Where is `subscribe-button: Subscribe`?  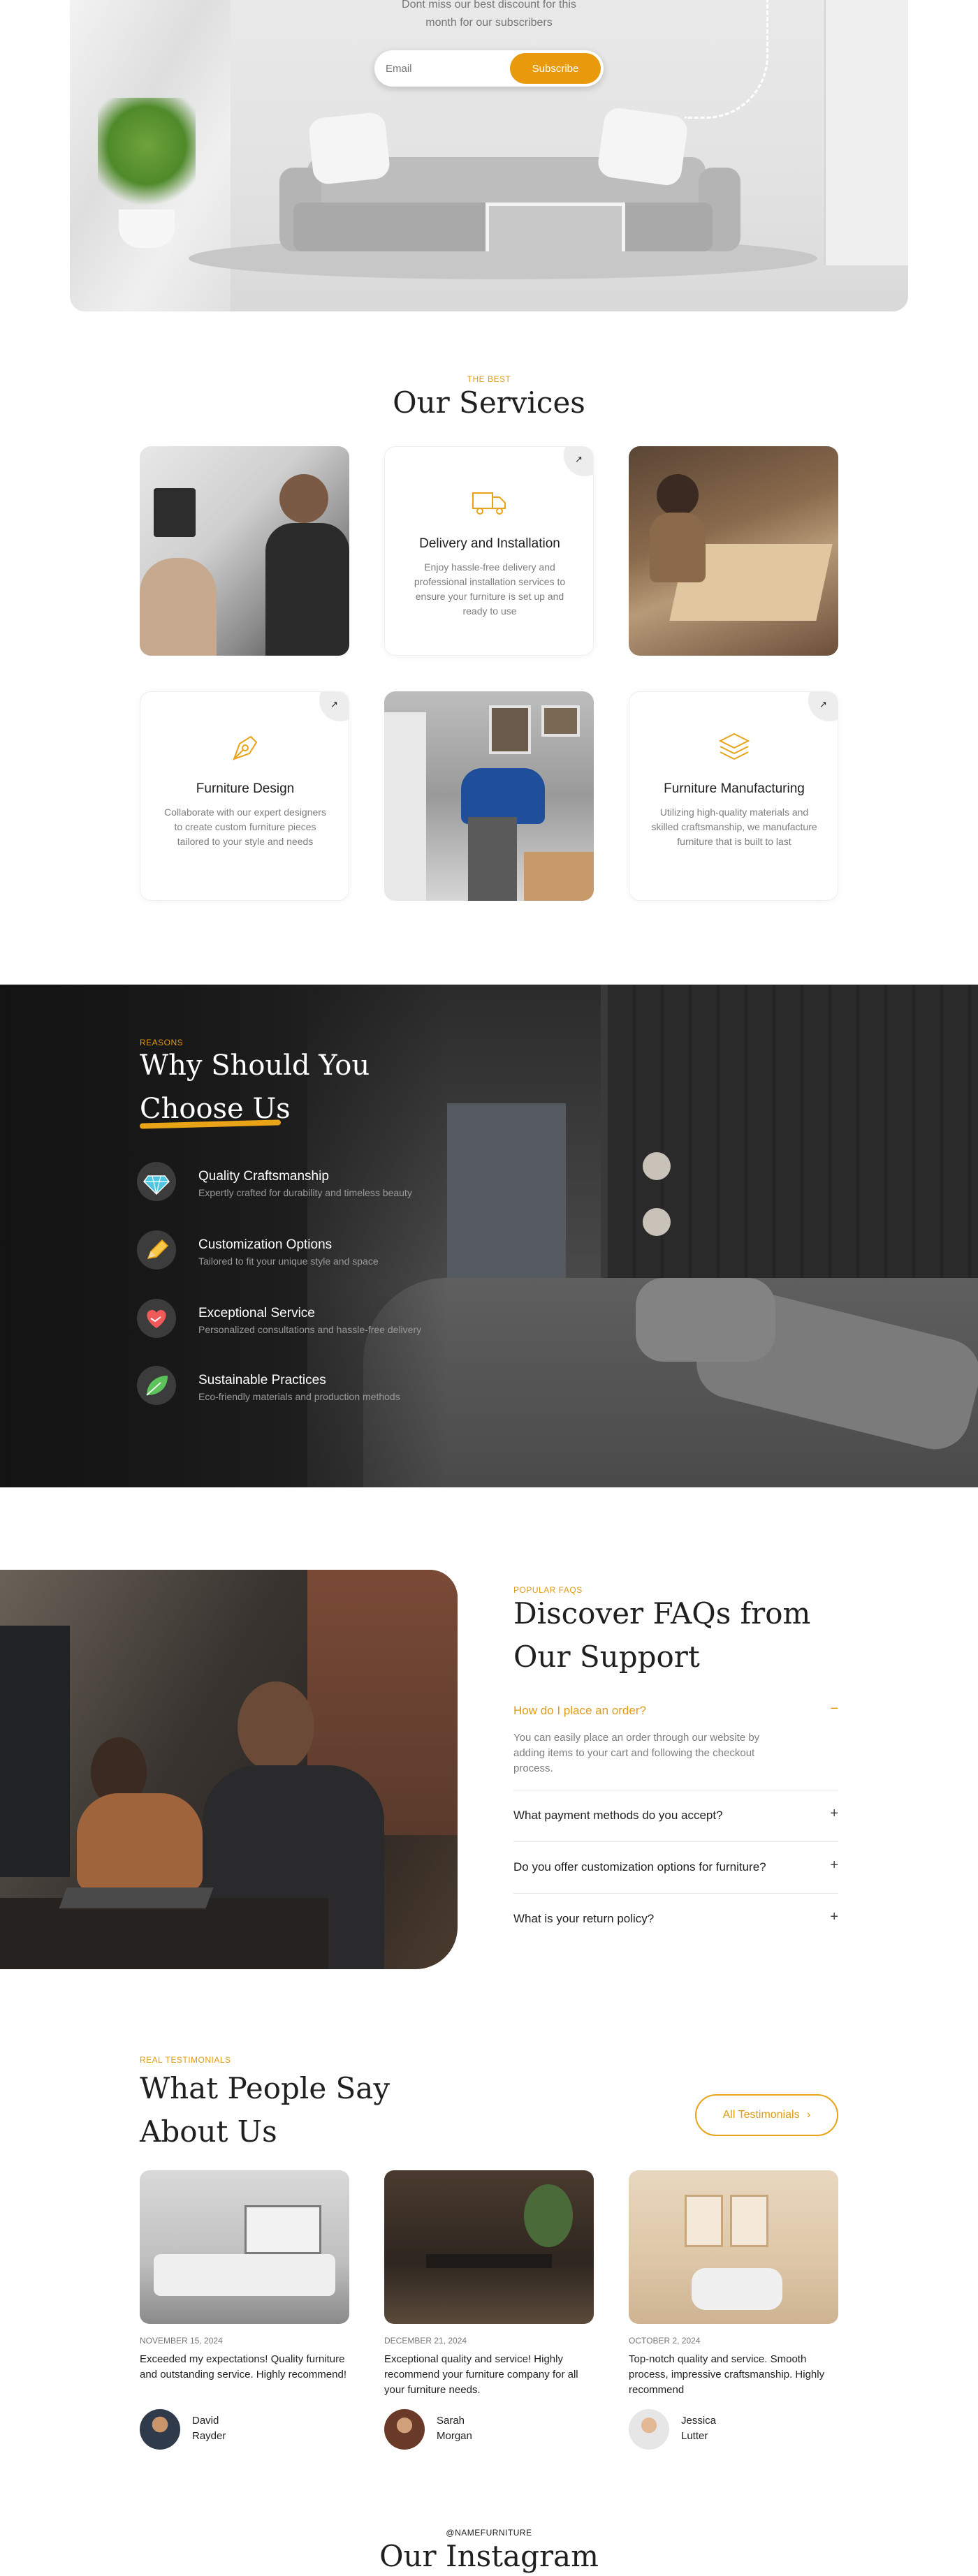
subscribe-button: Subscribe is located at coordinates (555, 68).